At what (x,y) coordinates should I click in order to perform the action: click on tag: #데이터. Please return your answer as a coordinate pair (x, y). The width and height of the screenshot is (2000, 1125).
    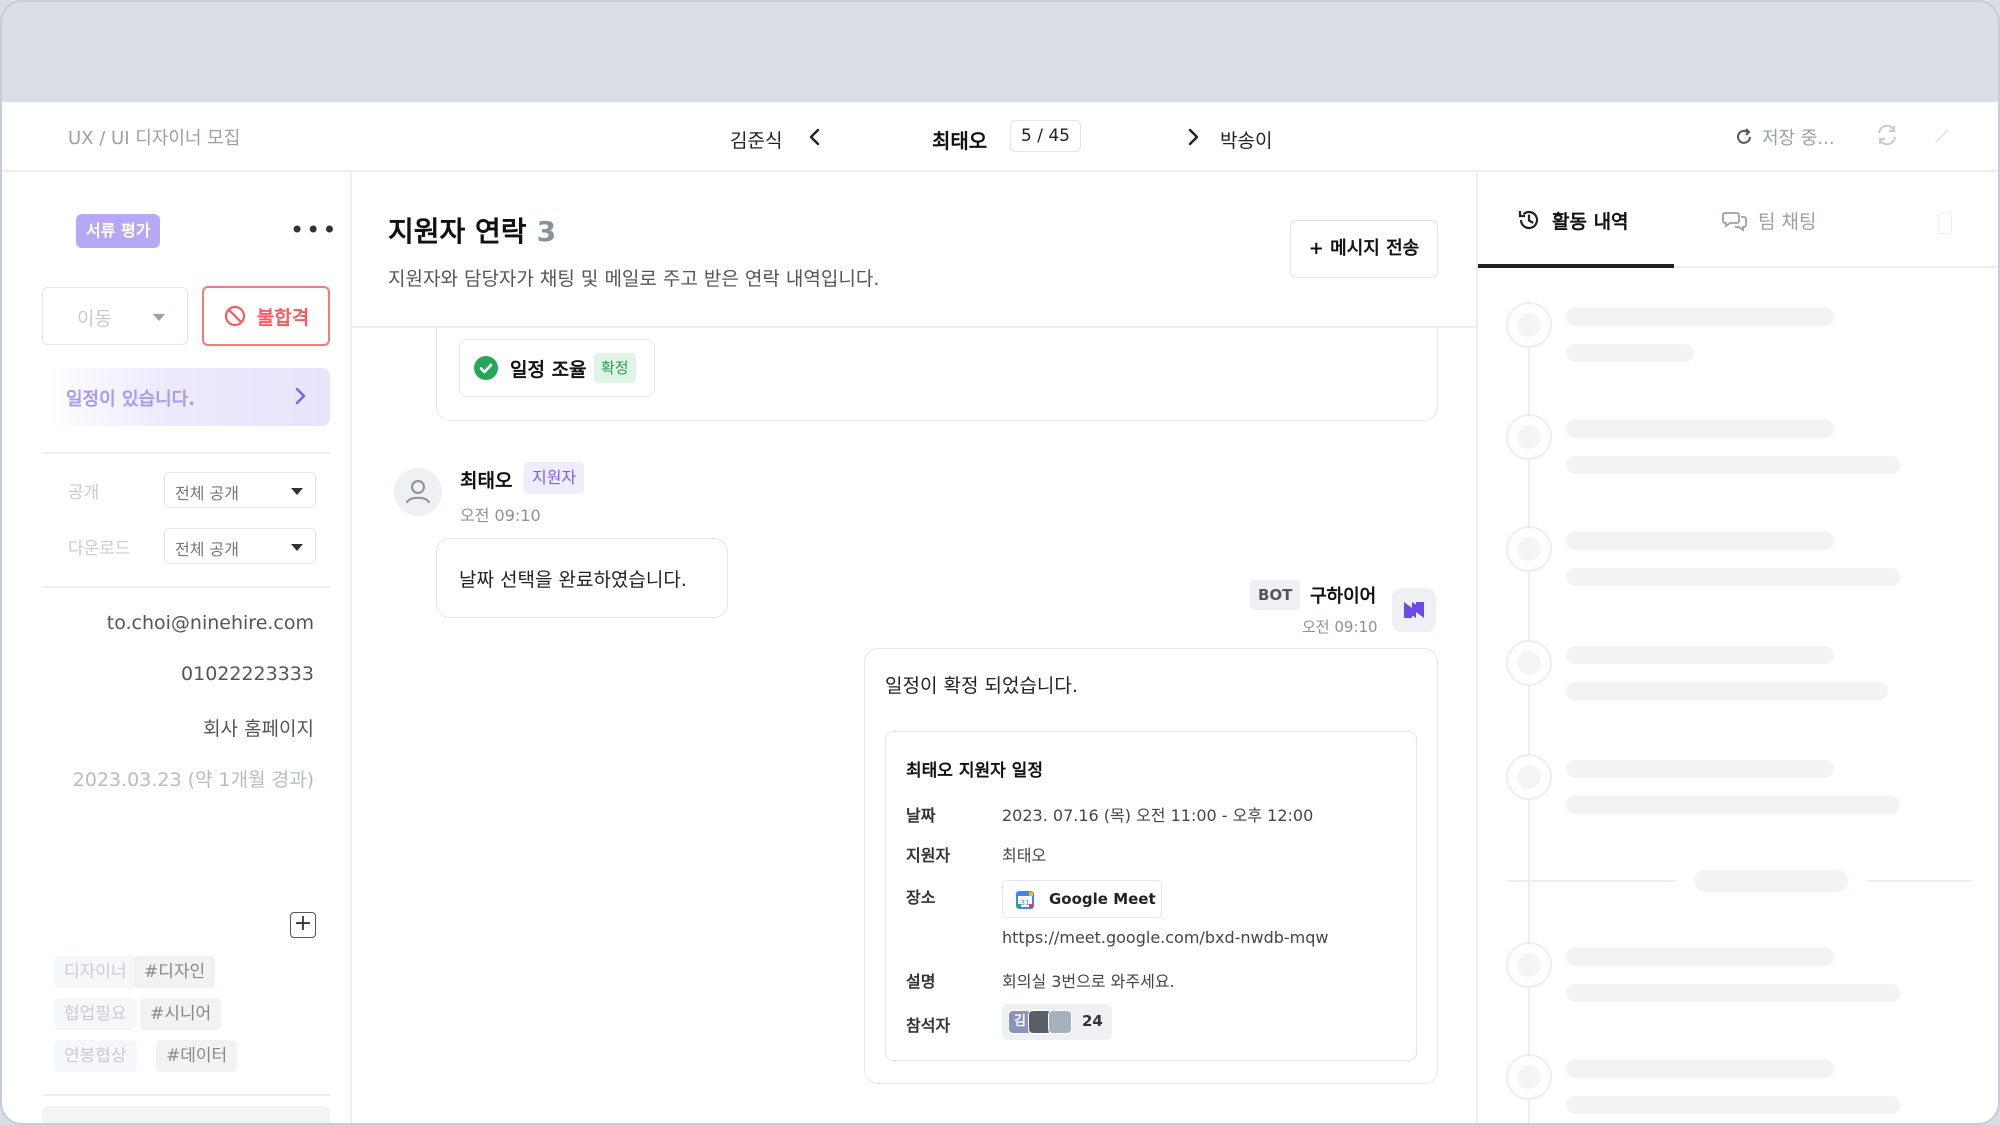
    Looking at the image, I should click on (197, 1056).